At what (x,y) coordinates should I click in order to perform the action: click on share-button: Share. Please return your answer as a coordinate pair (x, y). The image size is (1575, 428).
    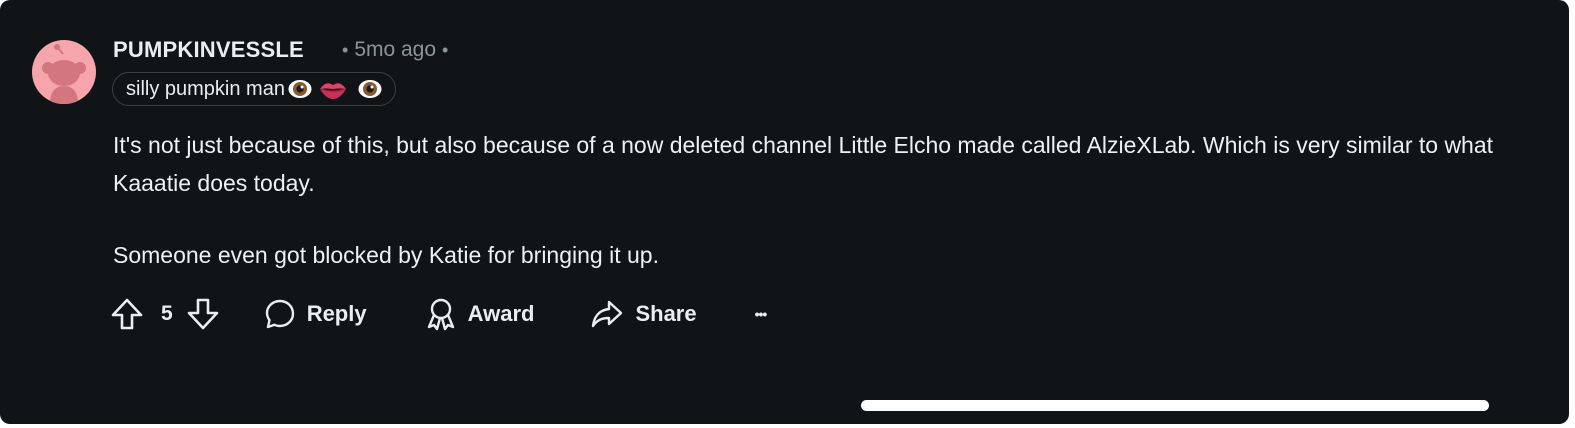
    Looking at the image, I should click on (643, 314).